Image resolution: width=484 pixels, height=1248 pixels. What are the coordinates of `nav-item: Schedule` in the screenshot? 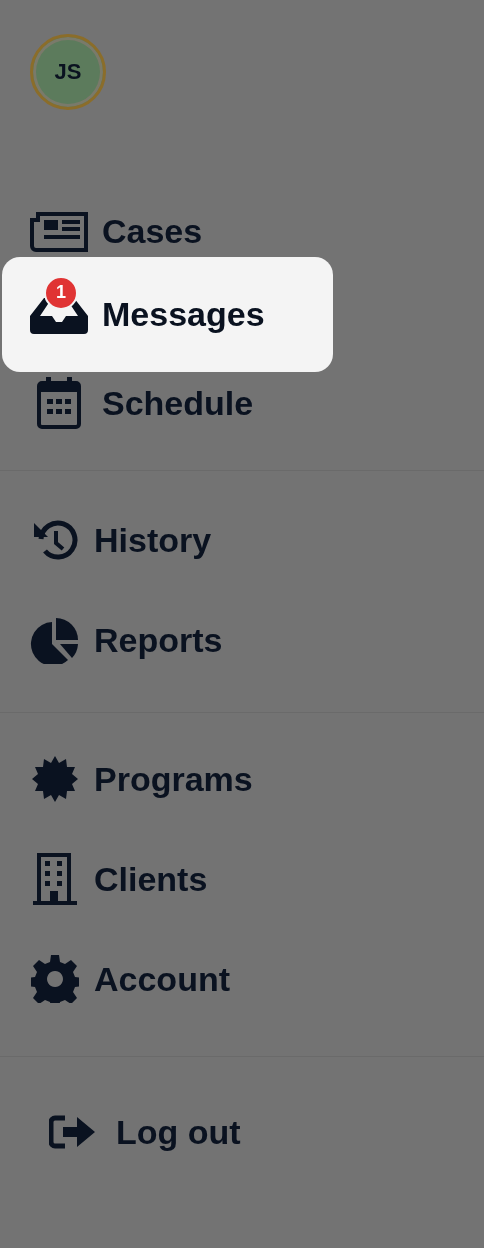 It's located at (167, 408).